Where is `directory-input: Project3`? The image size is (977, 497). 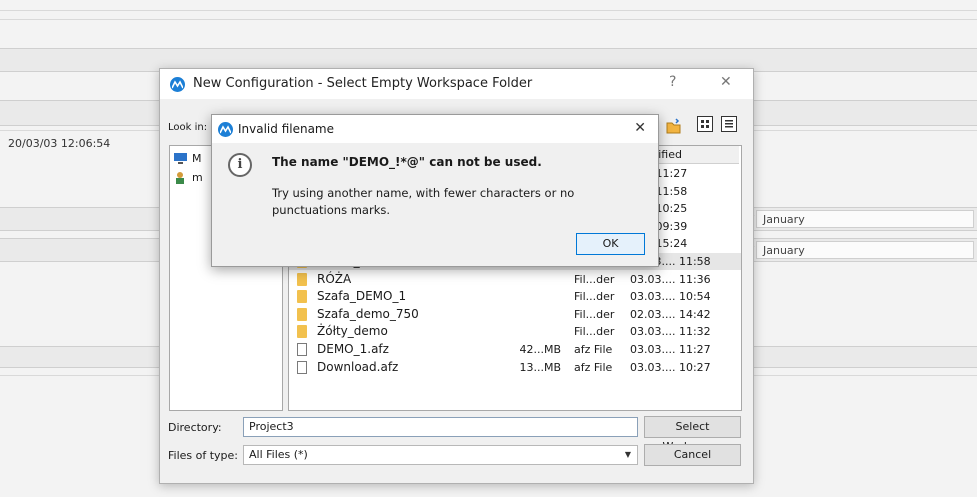 directory-input: Project3 is located at coordinates (440, 427).